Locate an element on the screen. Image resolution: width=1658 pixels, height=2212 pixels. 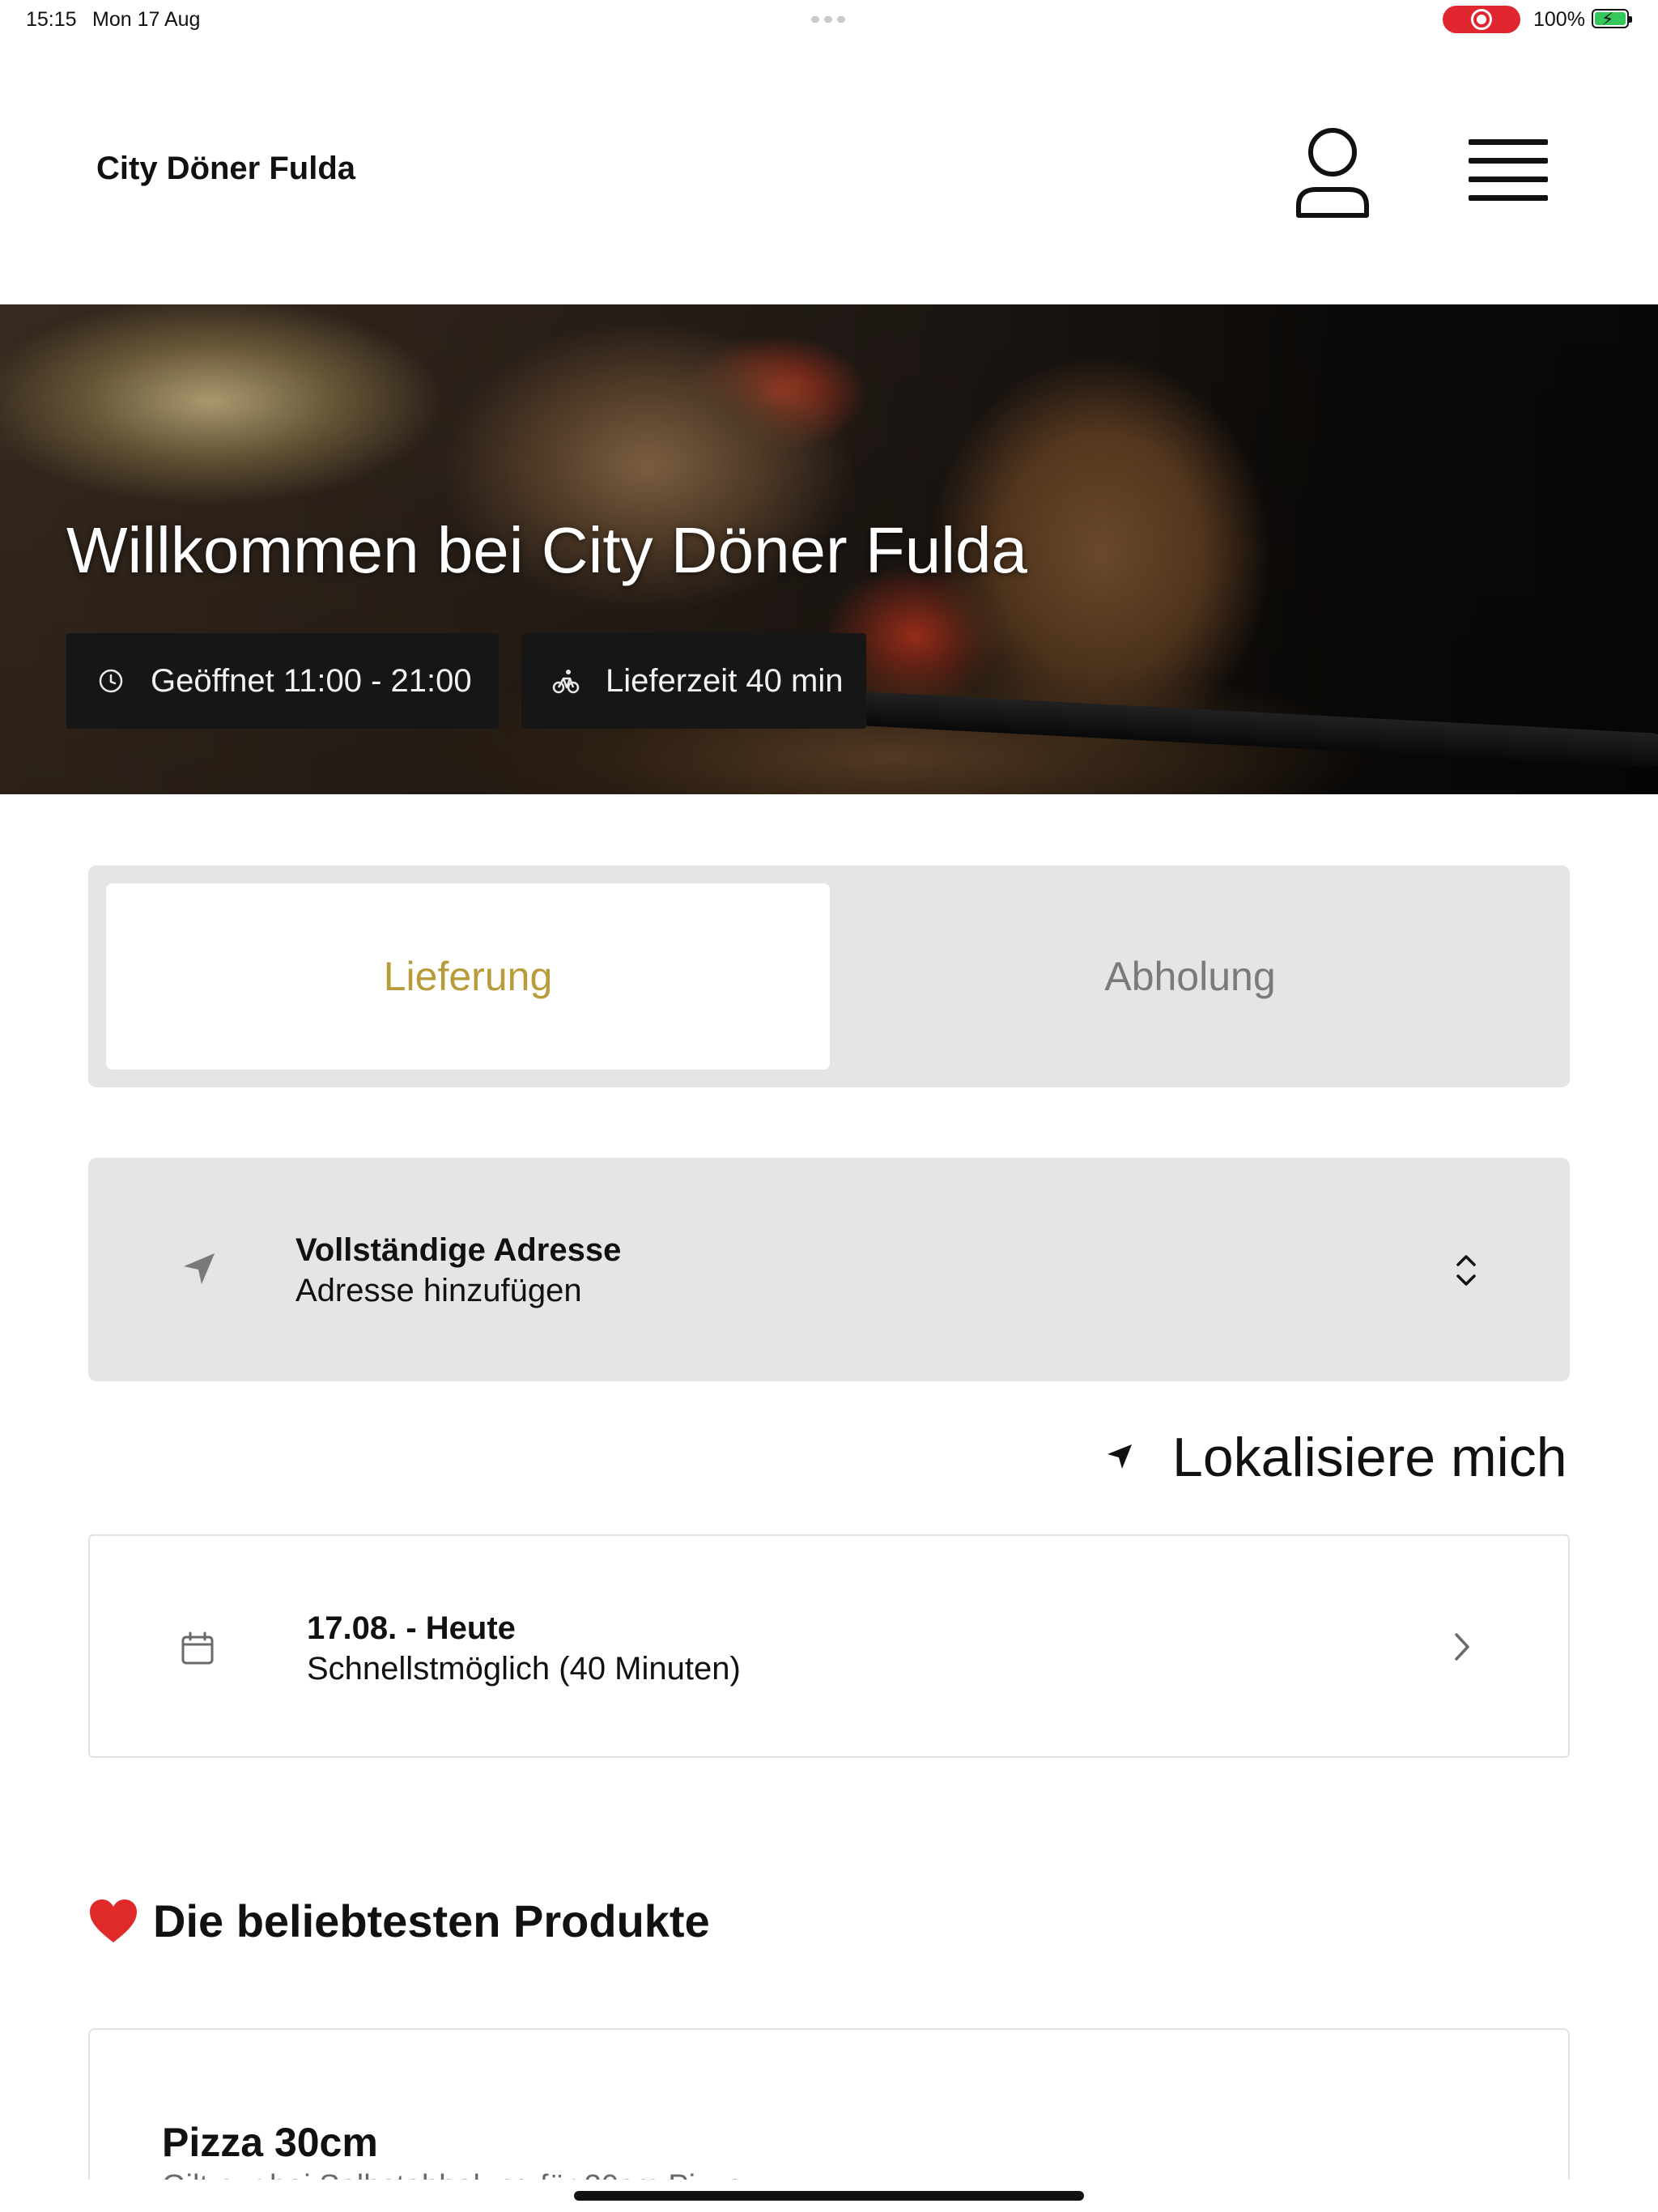
battery-icon: ⚡ is located at coordinates (1612, 19).